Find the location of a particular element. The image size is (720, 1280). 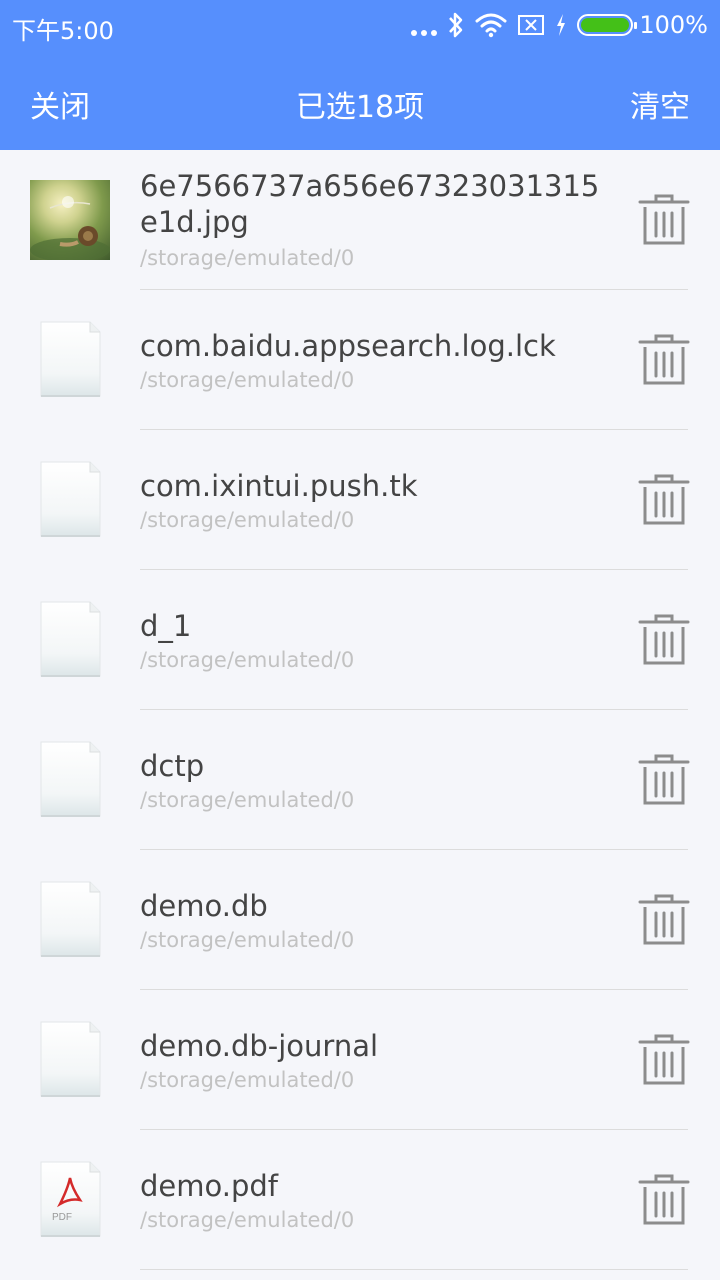

file-row: demo.db-journal/storage/emulated/0 is located at coordinates (360, 1060).